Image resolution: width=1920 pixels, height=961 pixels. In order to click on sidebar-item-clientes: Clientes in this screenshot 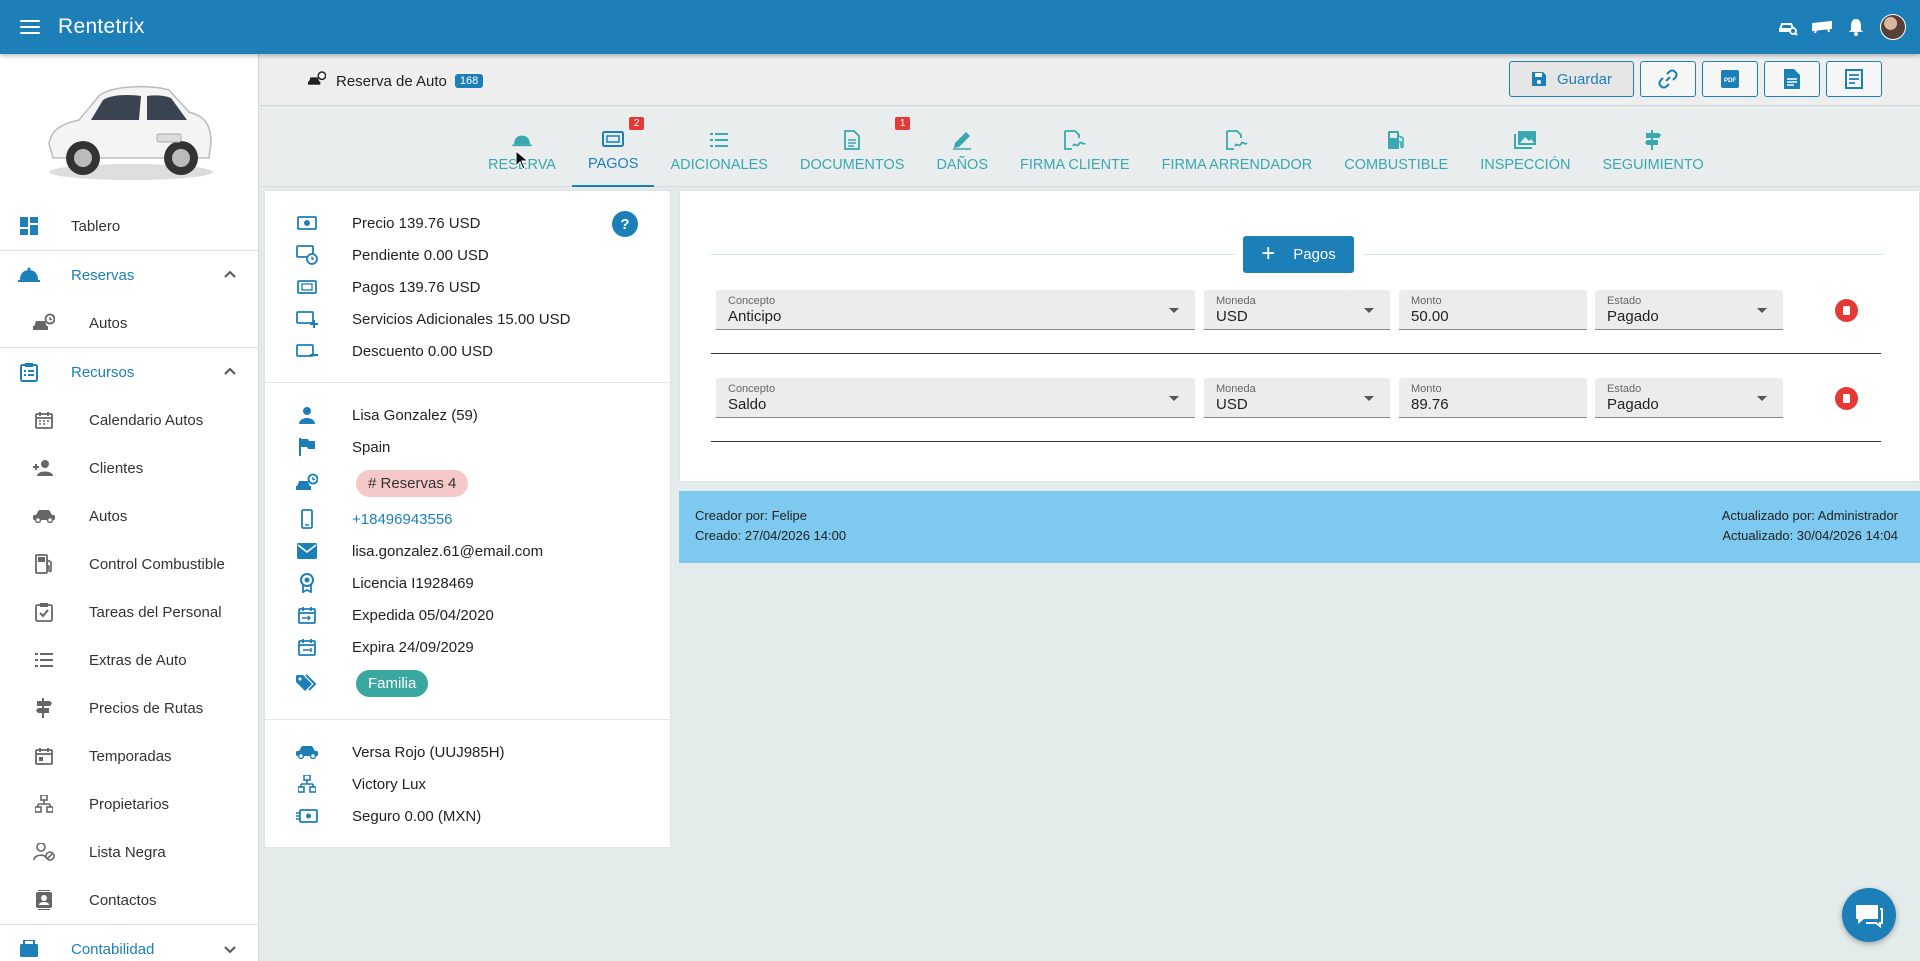, I will do `click(129, 468)`.